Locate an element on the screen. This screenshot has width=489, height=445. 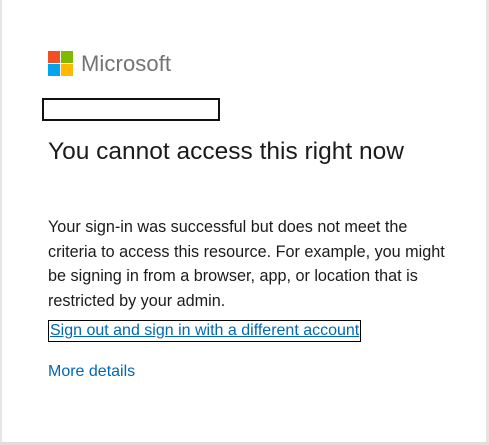
brand-name: Microsoft is located at coordinates (126, 63).